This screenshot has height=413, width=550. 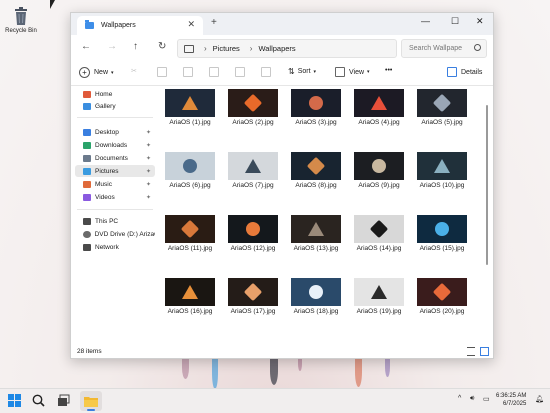 What do you see at coordinates (316, 170) in the screenshot?
I see `file-item: AriaOS (8).jpg` at bounding box center [316, 170].